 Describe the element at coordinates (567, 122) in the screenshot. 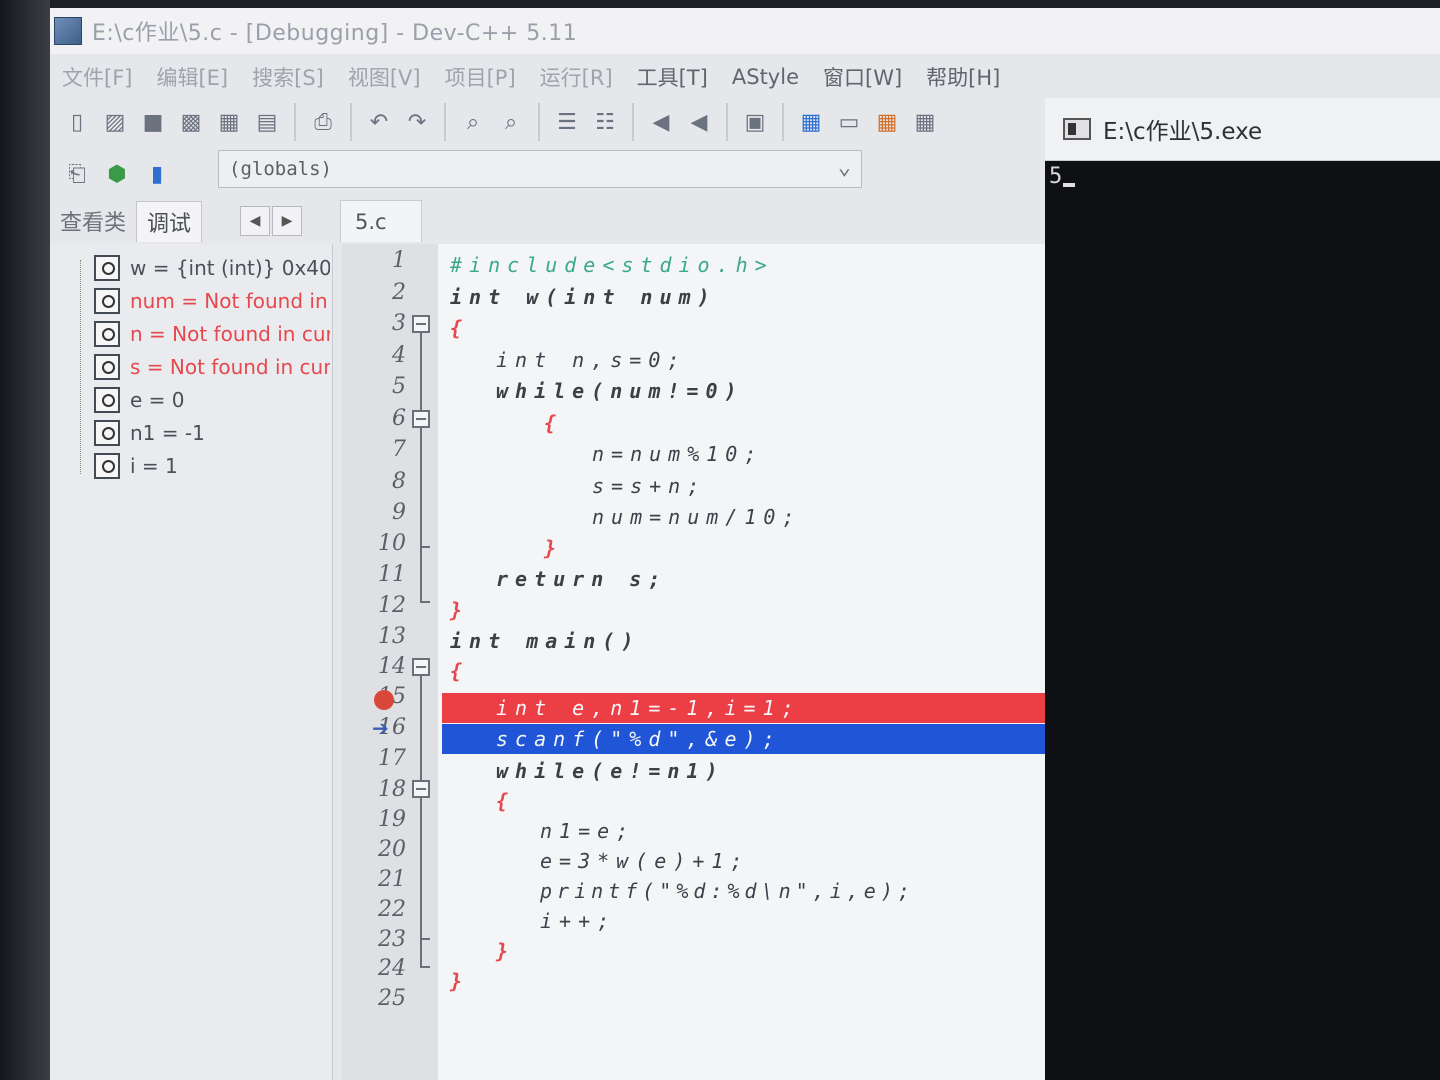

I see `indent-icon: ☰` at that location.